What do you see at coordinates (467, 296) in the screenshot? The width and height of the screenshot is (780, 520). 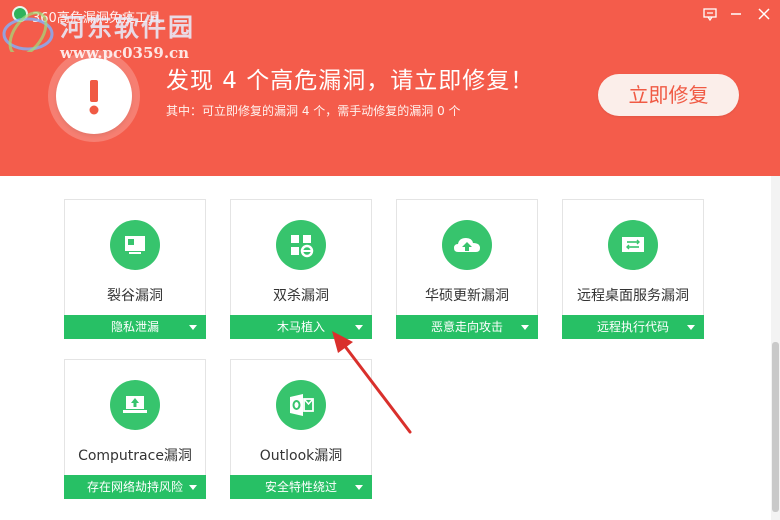 I see `card-name: 华硕更新漏洞` at bounding box center [467, 296].